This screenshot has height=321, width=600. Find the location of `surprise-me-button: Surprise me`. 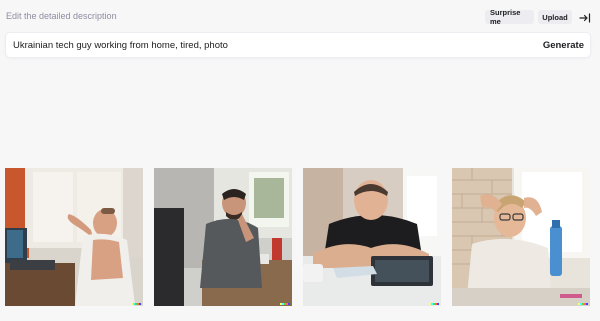

surprise-me-button: Surprise me is located at coordinates (509, 17).